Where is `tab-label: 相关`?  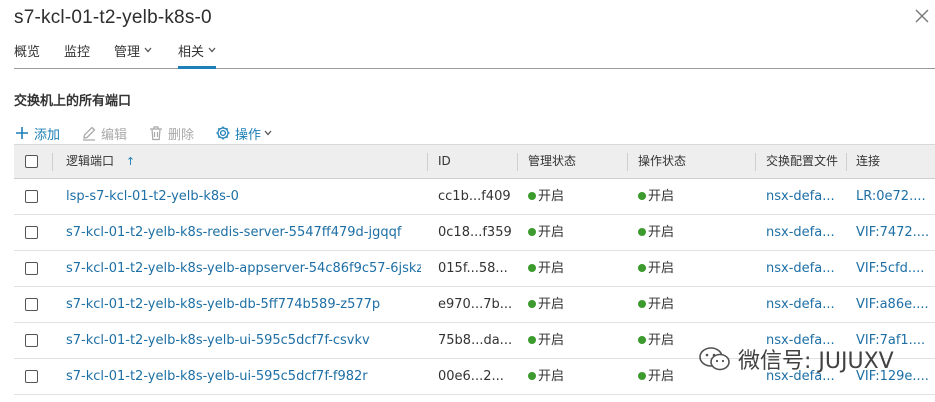
tab-label: 相关 is located at coordinates (191, 52).